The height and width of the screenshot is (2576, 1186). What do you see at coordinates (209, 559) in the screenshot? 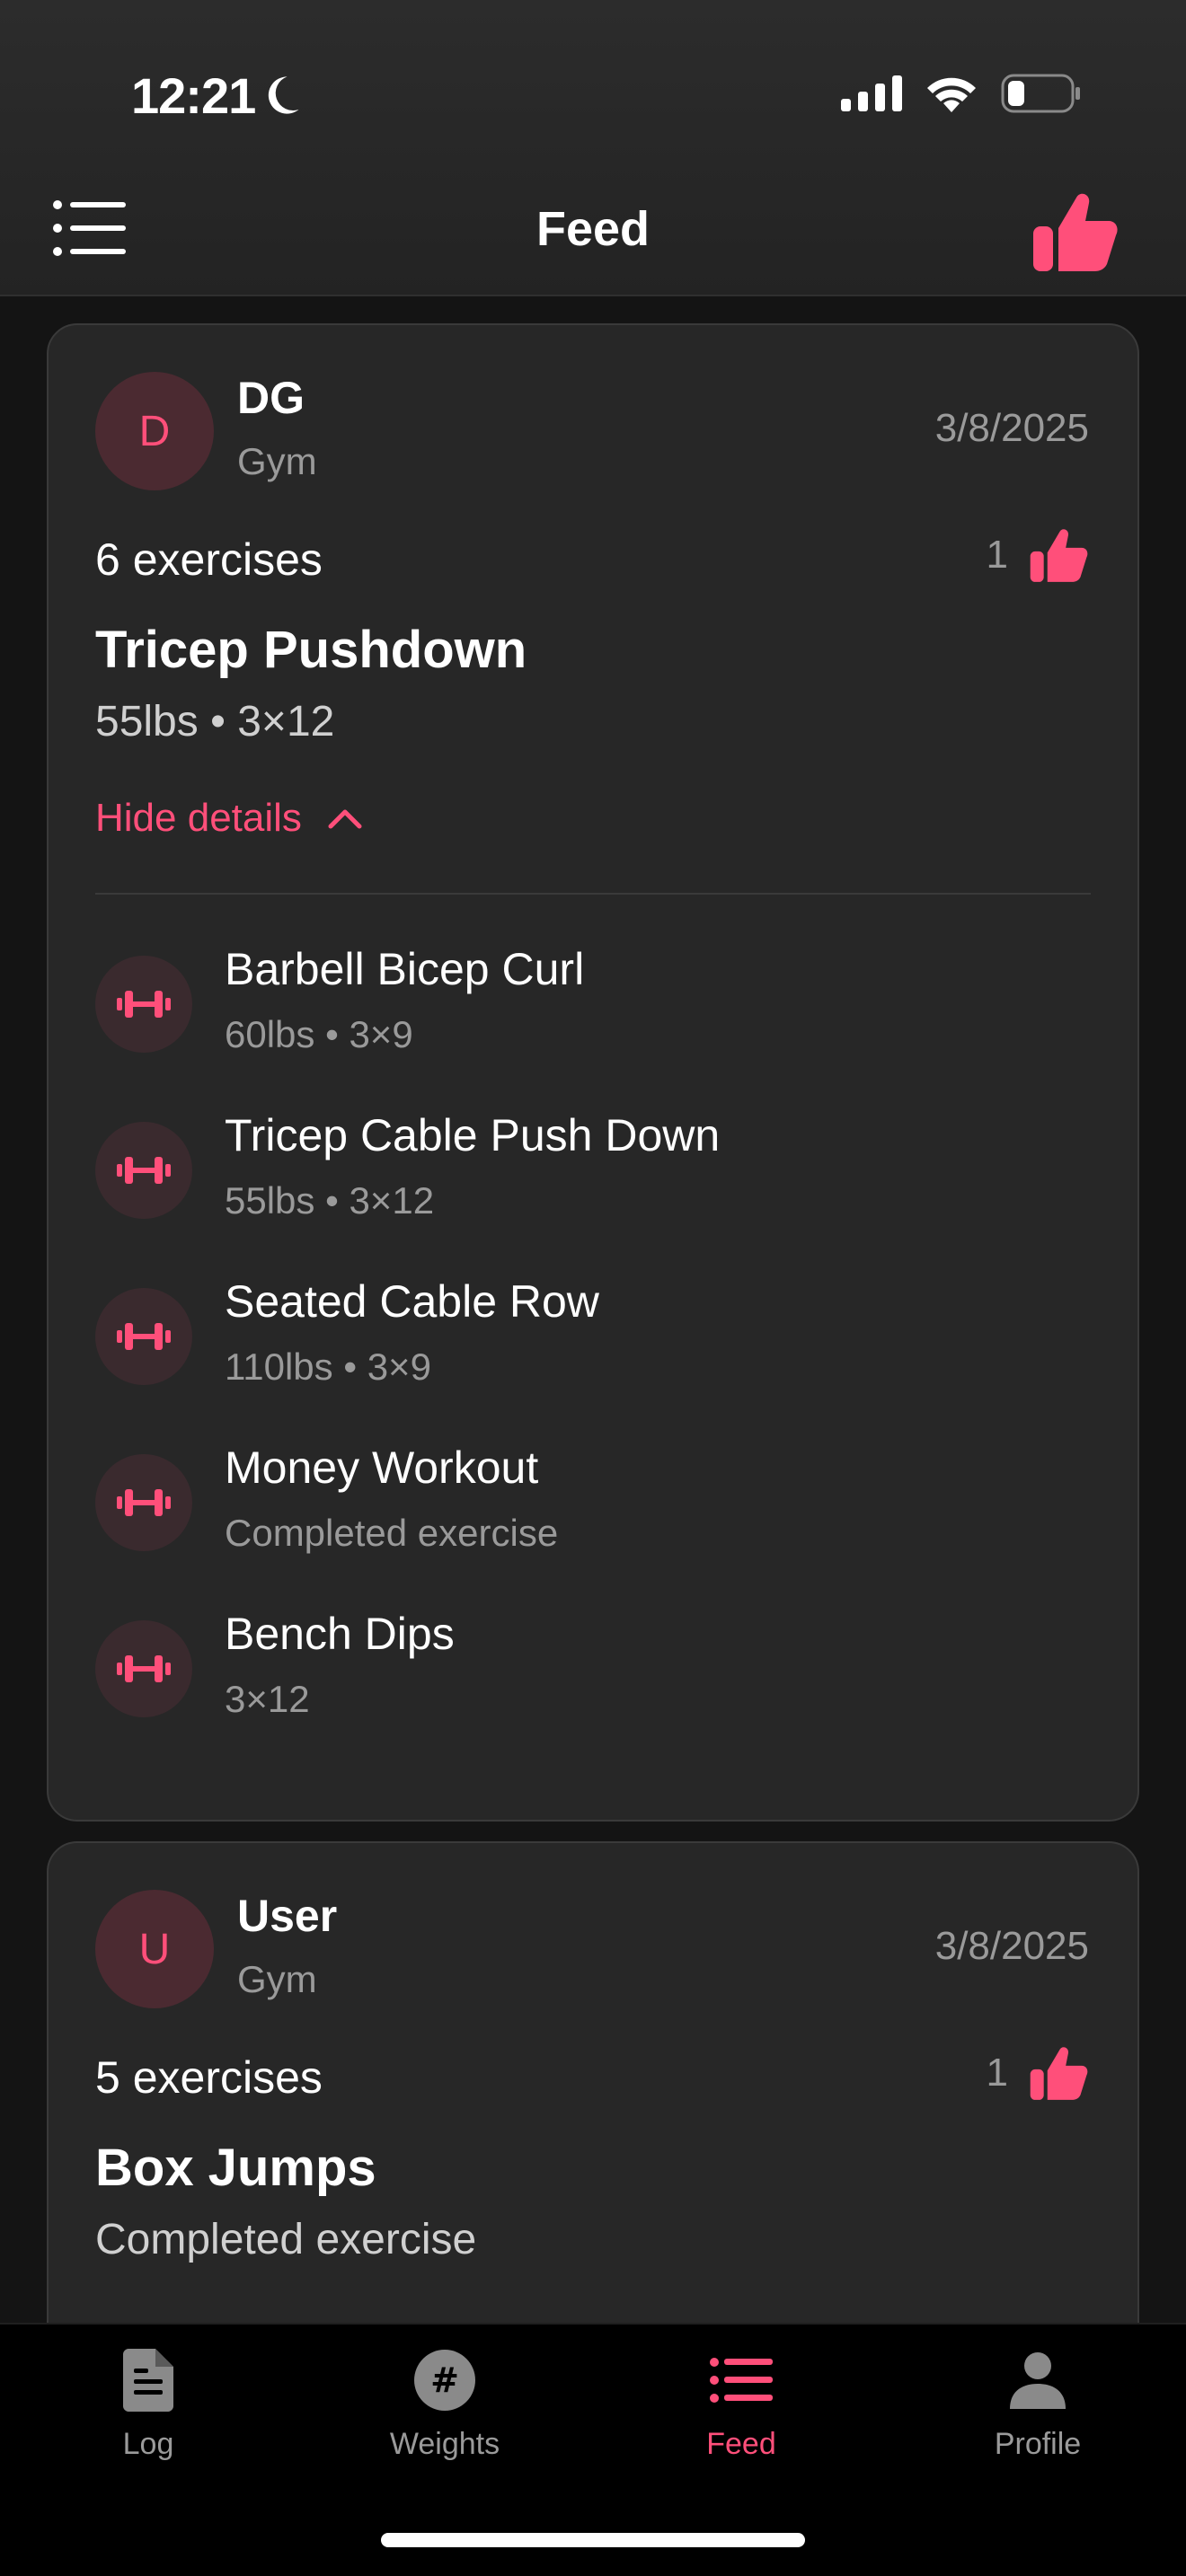
I see `exercise-count: 6 exercises` at bounding box center [209, 559].